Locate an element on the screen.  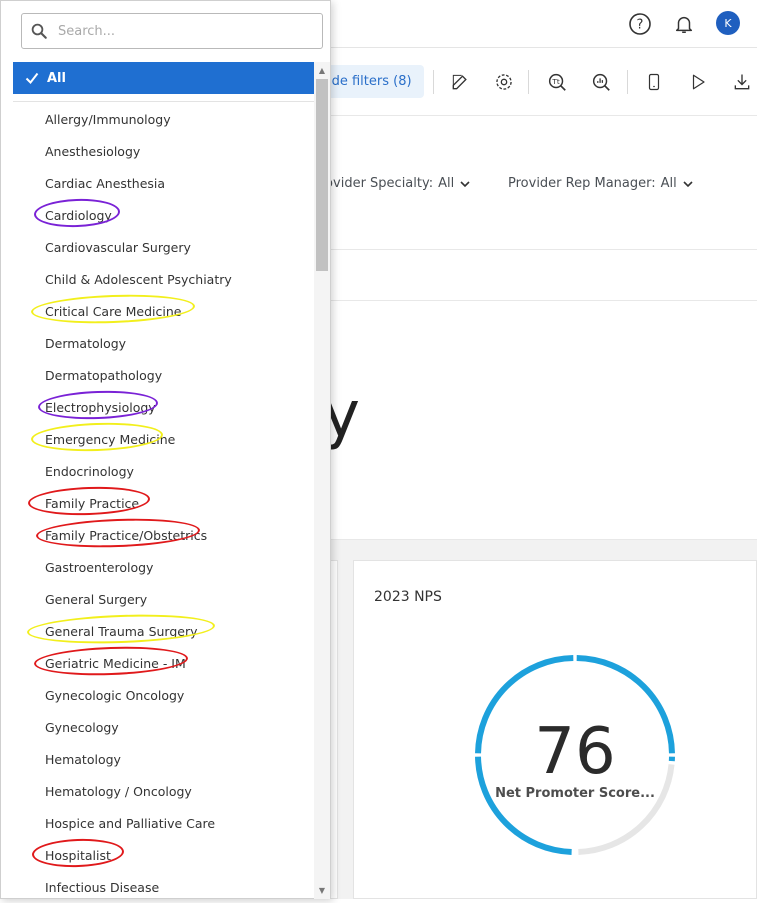
filter-provider-specialty: rovider Specialty: All is located at coordinates (395, 183).